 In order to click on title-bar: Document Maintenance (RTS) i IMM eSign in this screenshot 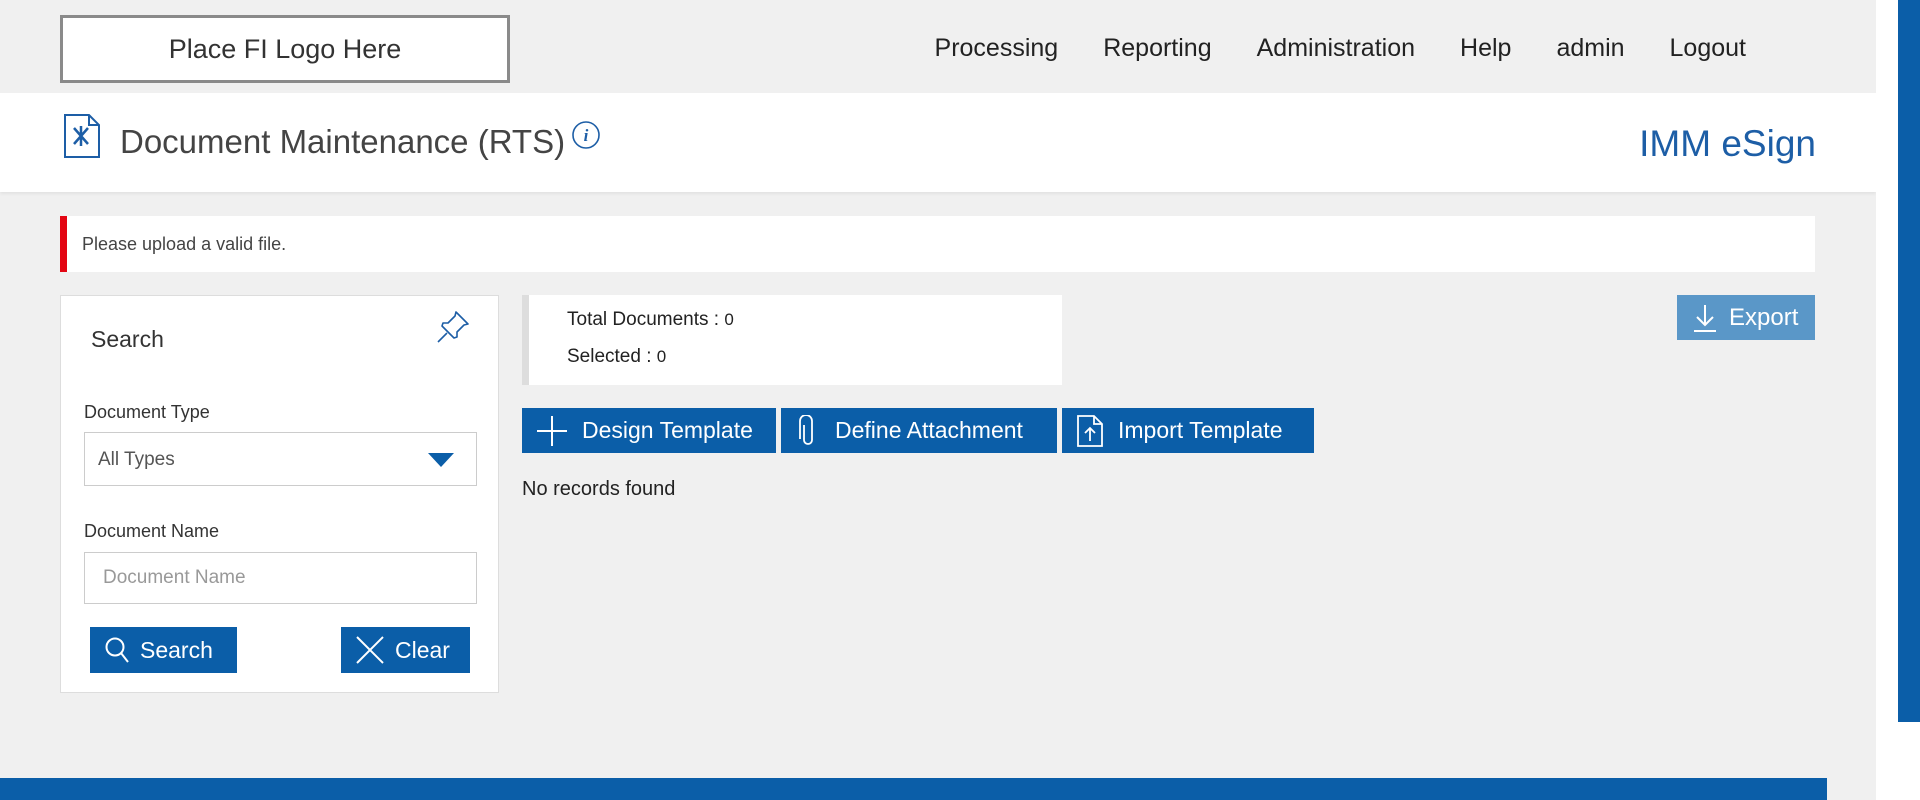, I will do `click(938, 142)`.